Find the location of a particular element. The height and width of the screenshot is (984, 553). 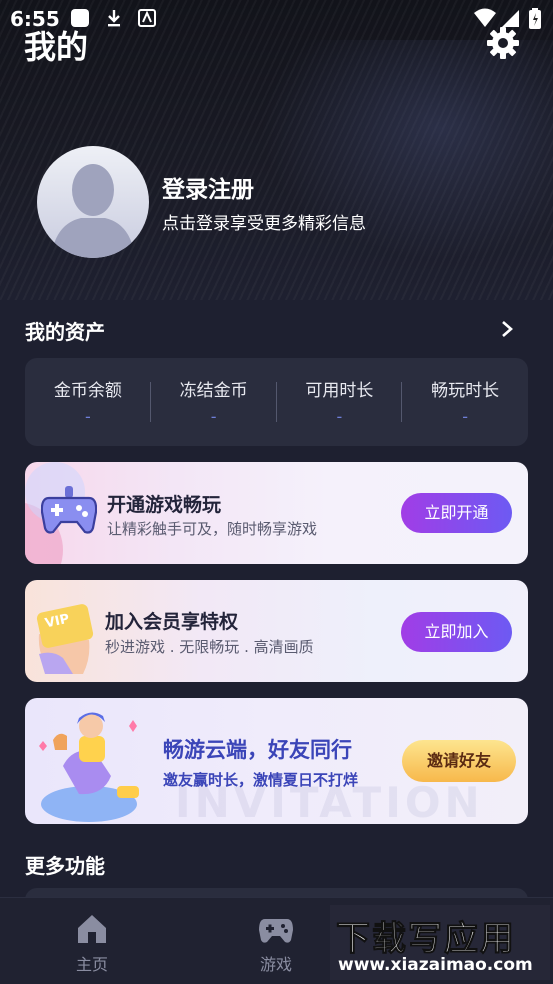

banner-subtitle: 让精彩触手可及，随时畅享游戏 is located at coordinates (212, 529).